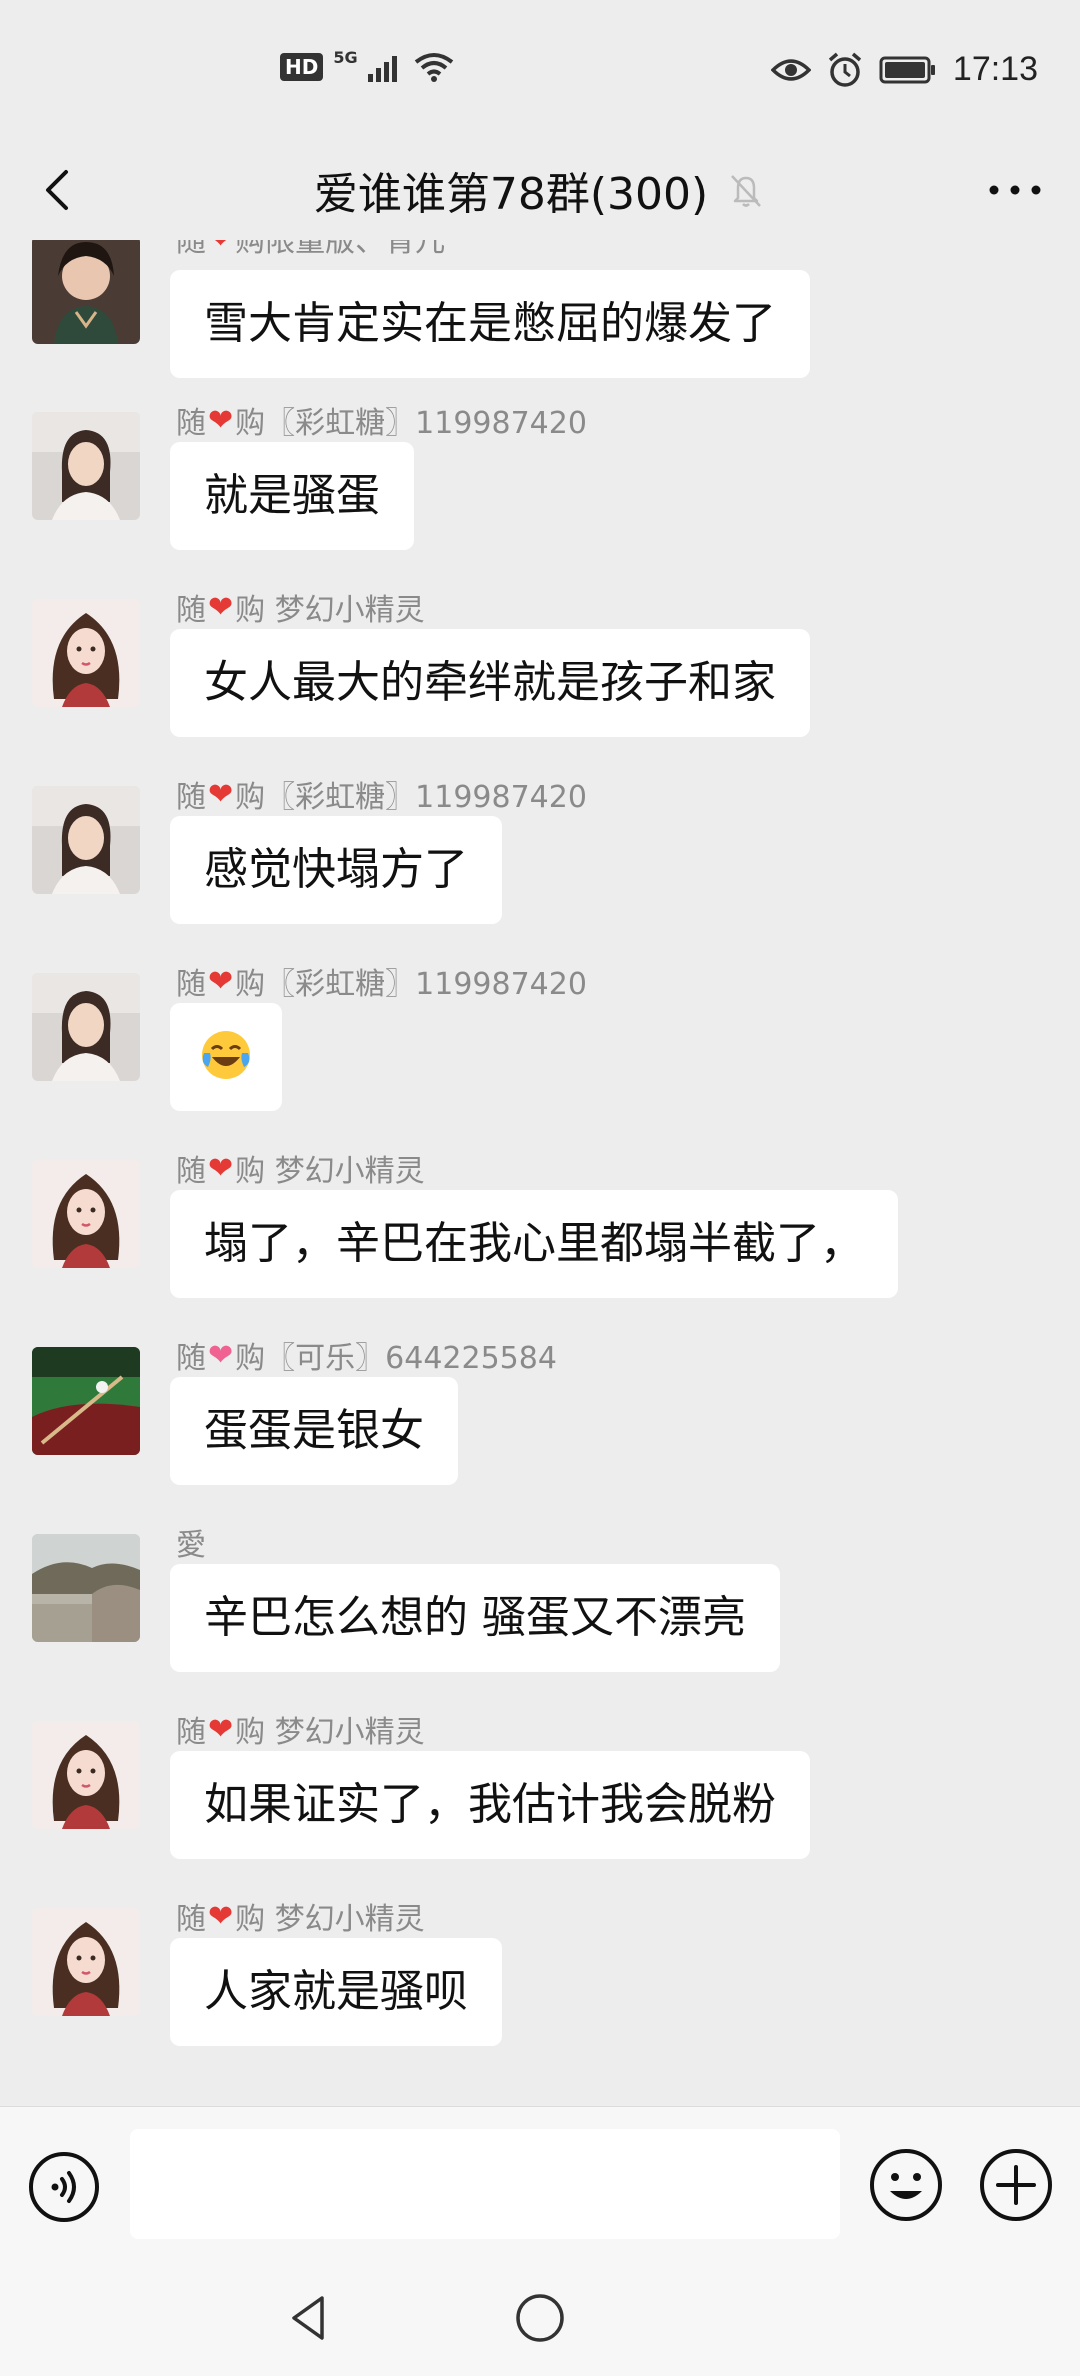 The image size is (1080, 2376). Describe the element at coordinates (336, 870) in the screenshot. I see `message-bubble: 感觉快塌方了` at that location.